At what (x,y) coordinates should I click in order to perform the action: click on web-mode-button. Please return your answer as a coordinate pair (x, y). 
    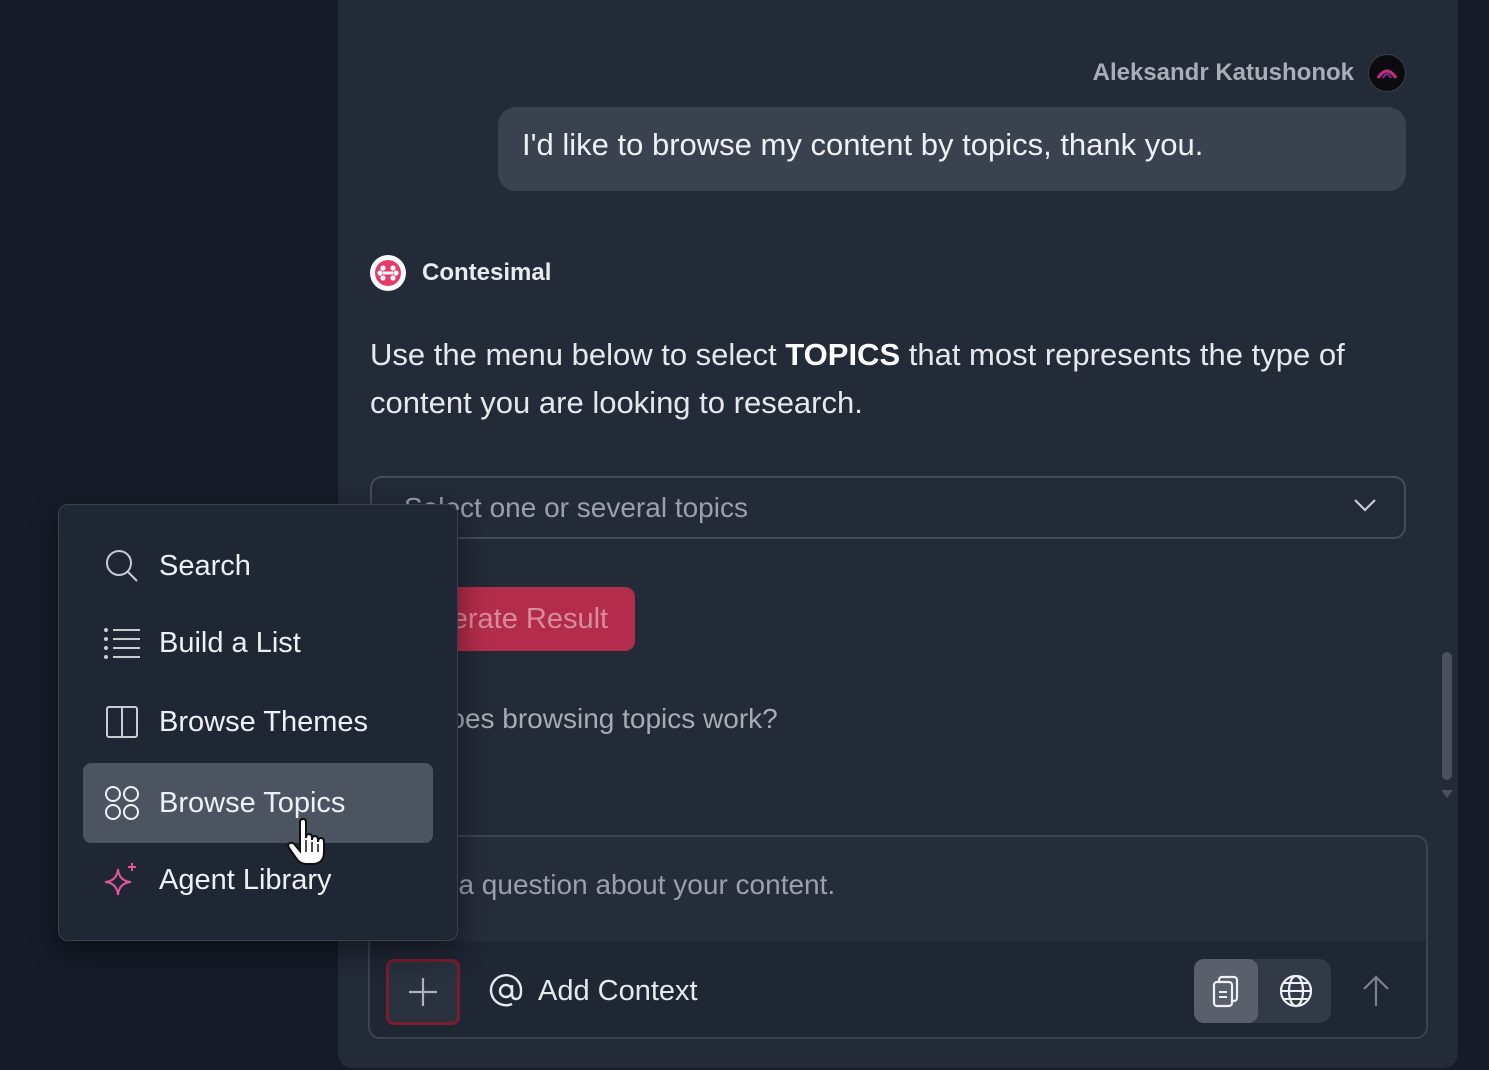
    Looking at the image, I should click on (1296, 991).